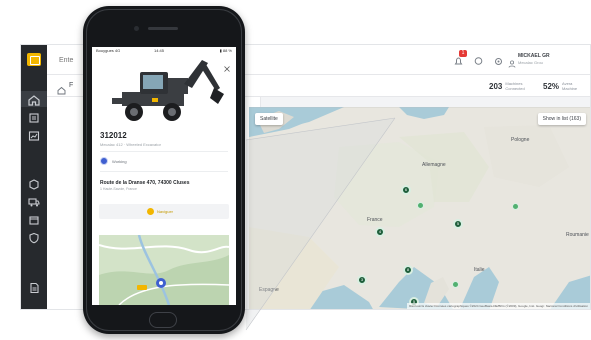 The height and width of the screenshot is (340, 591). I want to click on mini-map-drawing, so click(164, 270).